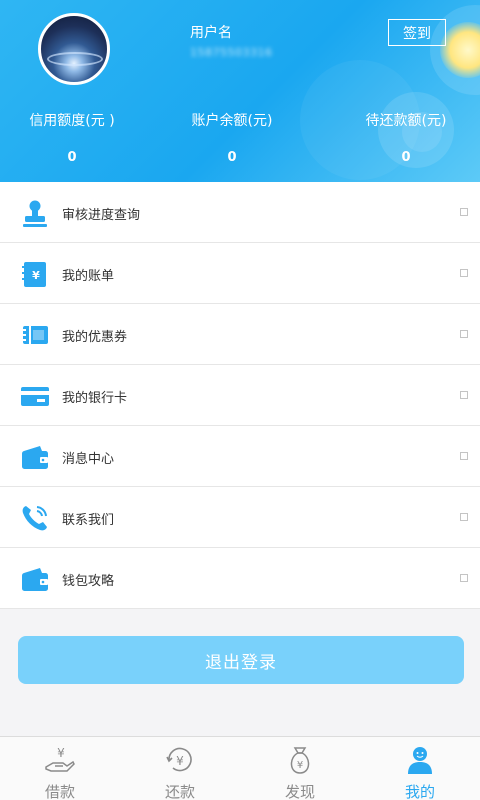  Describe the element at coordinates (240, 212) in the screenshot. I see `menu-item-review-progress: 审核进度查询` at that location.